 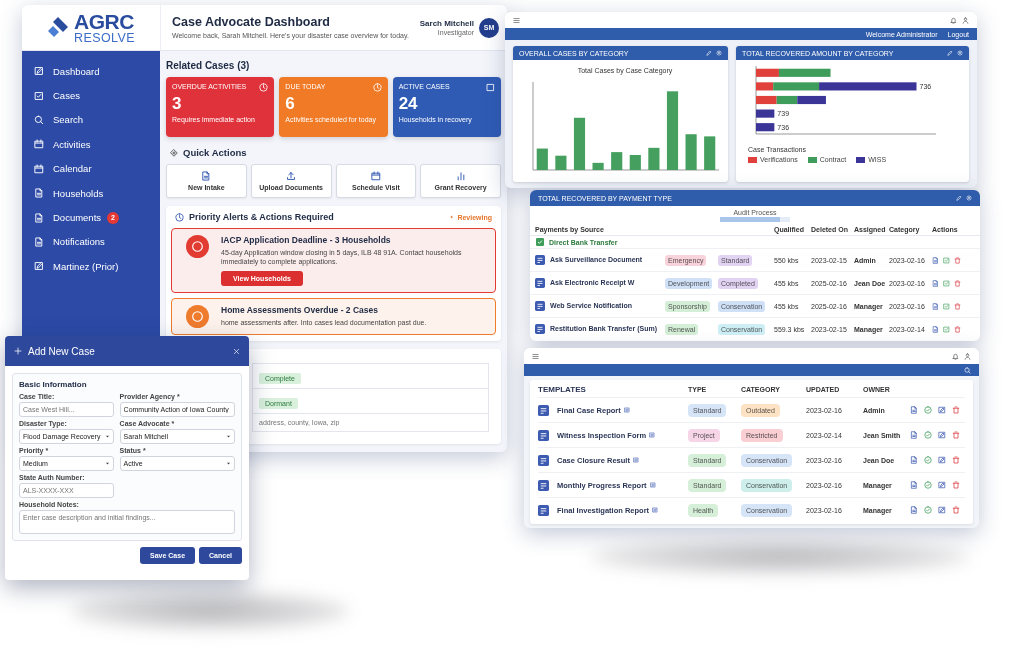 I want to click on sidebar-item: Activities, so click(x=62, y=144).